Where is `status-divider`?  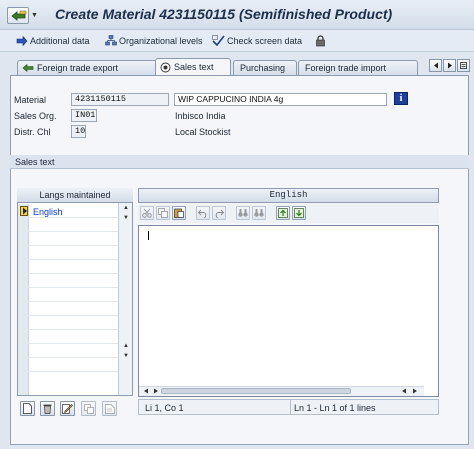 status-divider is located at coordinates (290, 407).